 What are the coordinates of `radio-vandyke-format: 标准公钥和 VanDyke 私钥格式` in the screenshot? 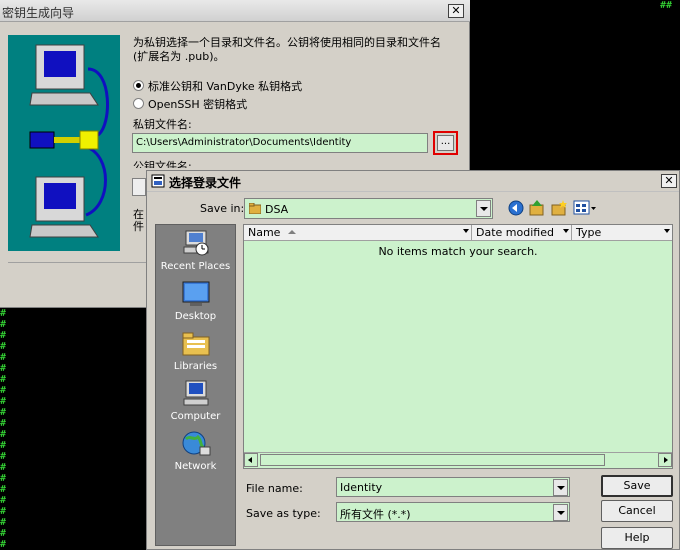 It's located at (217, 86).